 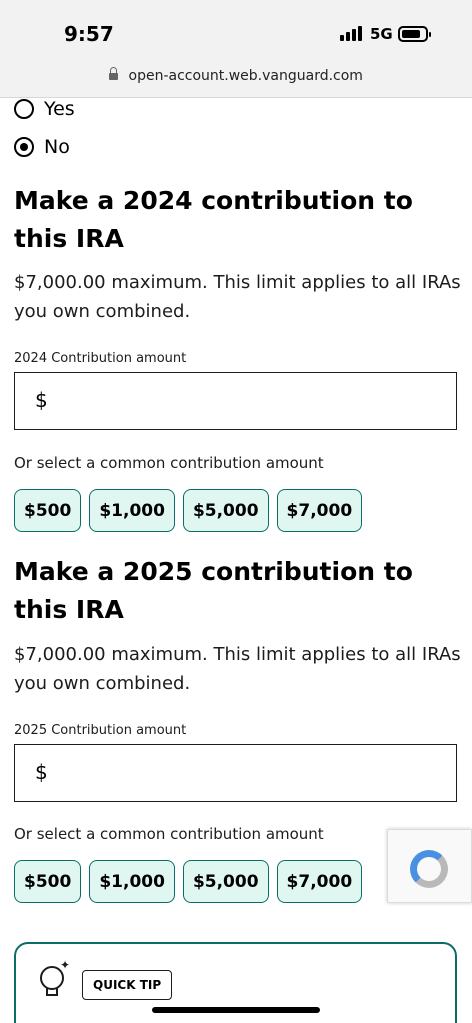 What do you see at coordinates (127, 985) in the screenshot?
I see `quick-tip-badge: QUICK TIP` at bounding box center [127, 985].